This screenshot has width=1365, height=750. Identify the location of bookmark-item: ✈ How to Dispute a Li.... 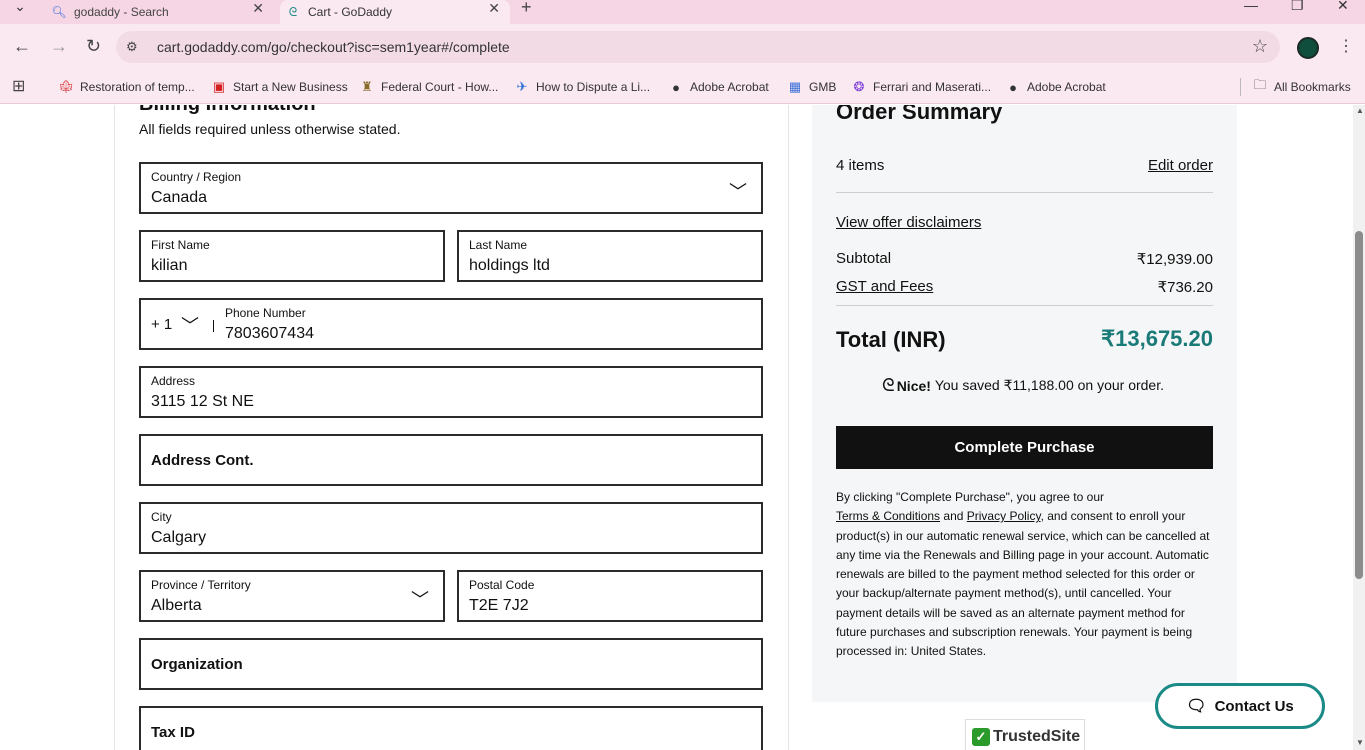
(582, 87).